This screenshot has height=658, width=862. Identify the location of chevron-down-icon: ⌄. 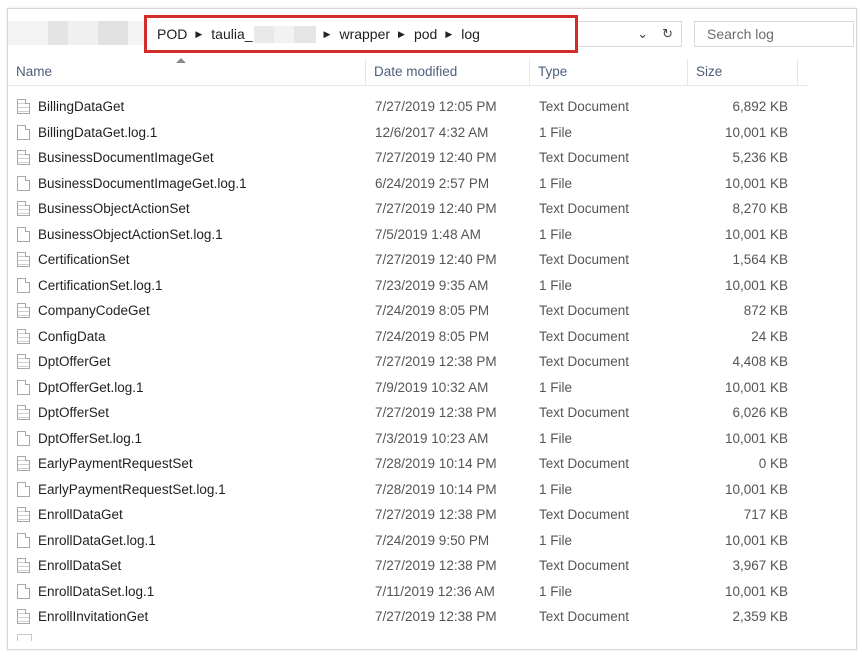
(642, 34).